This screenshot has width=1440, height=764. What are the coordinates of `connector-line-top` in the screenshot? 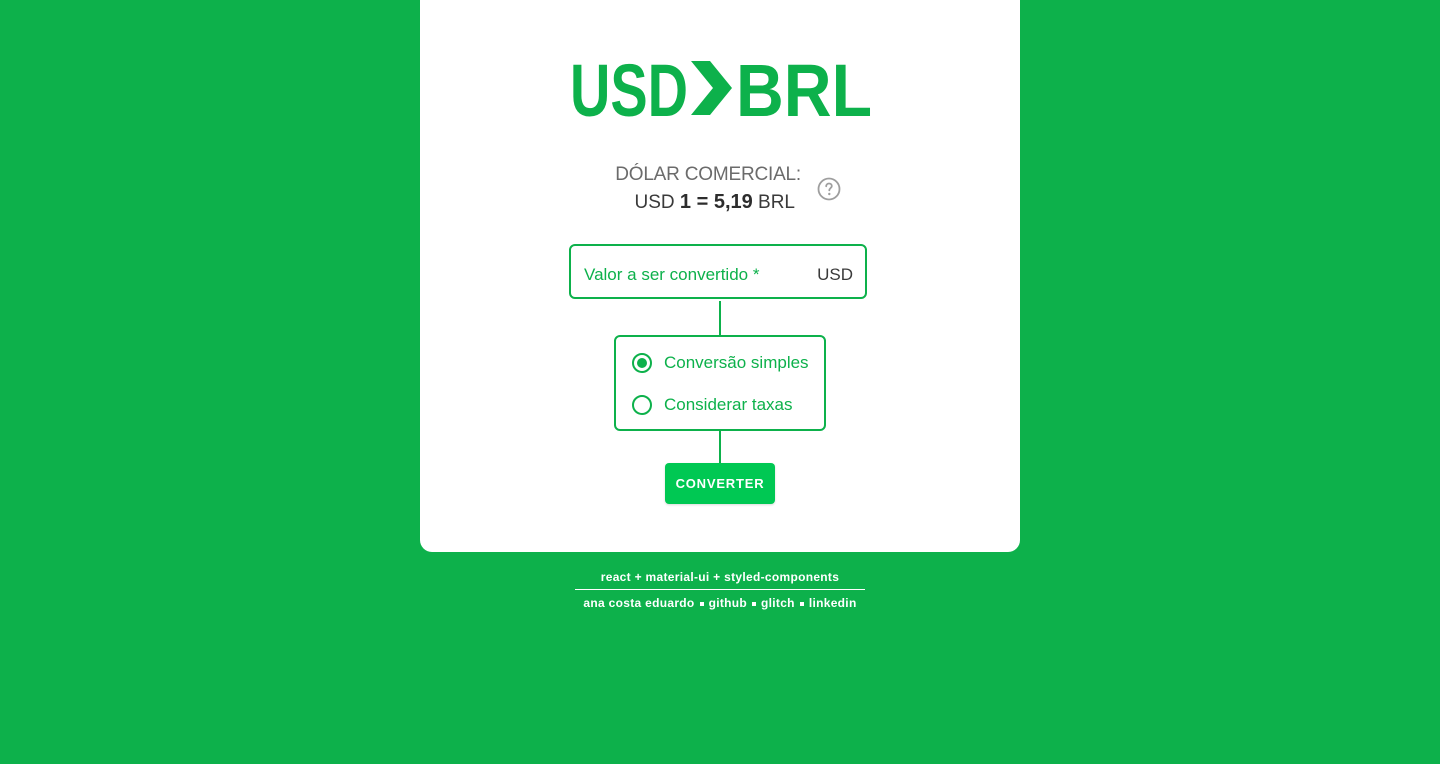 It's located at (720, 318).